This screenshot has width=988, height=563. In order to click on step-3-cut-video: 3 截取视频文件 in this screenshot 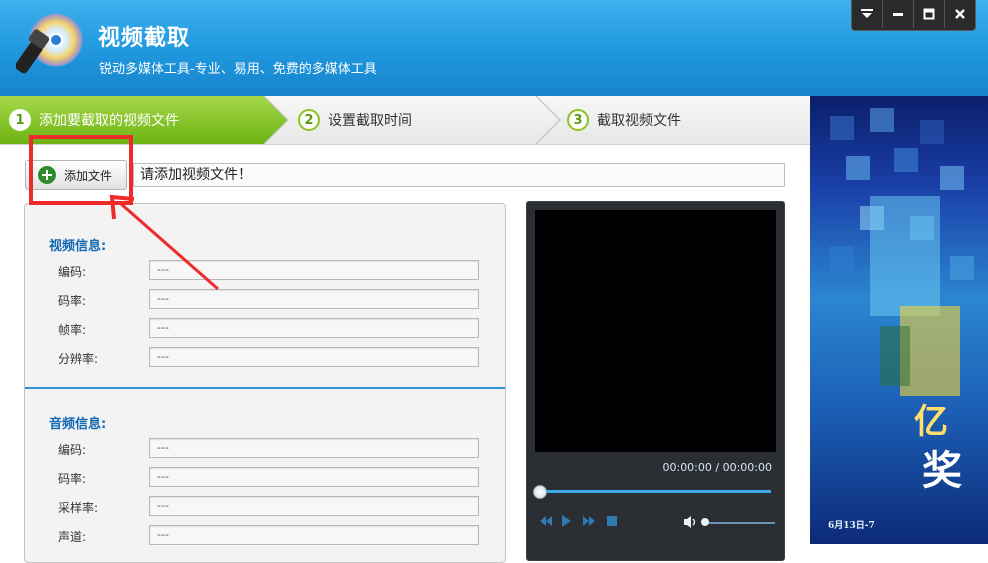, I will do `click(624, 120)`.